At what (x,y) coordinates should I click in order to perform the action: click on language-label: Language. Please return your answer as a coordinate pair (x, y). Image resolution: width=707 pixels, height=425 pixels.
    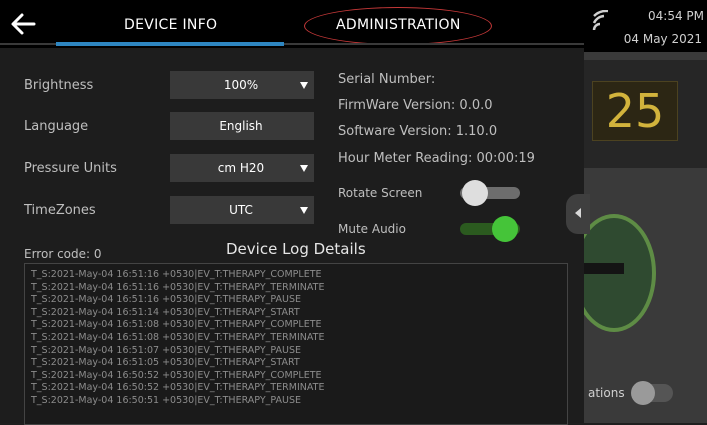
    Looking at the image, I should click on (56, 126).